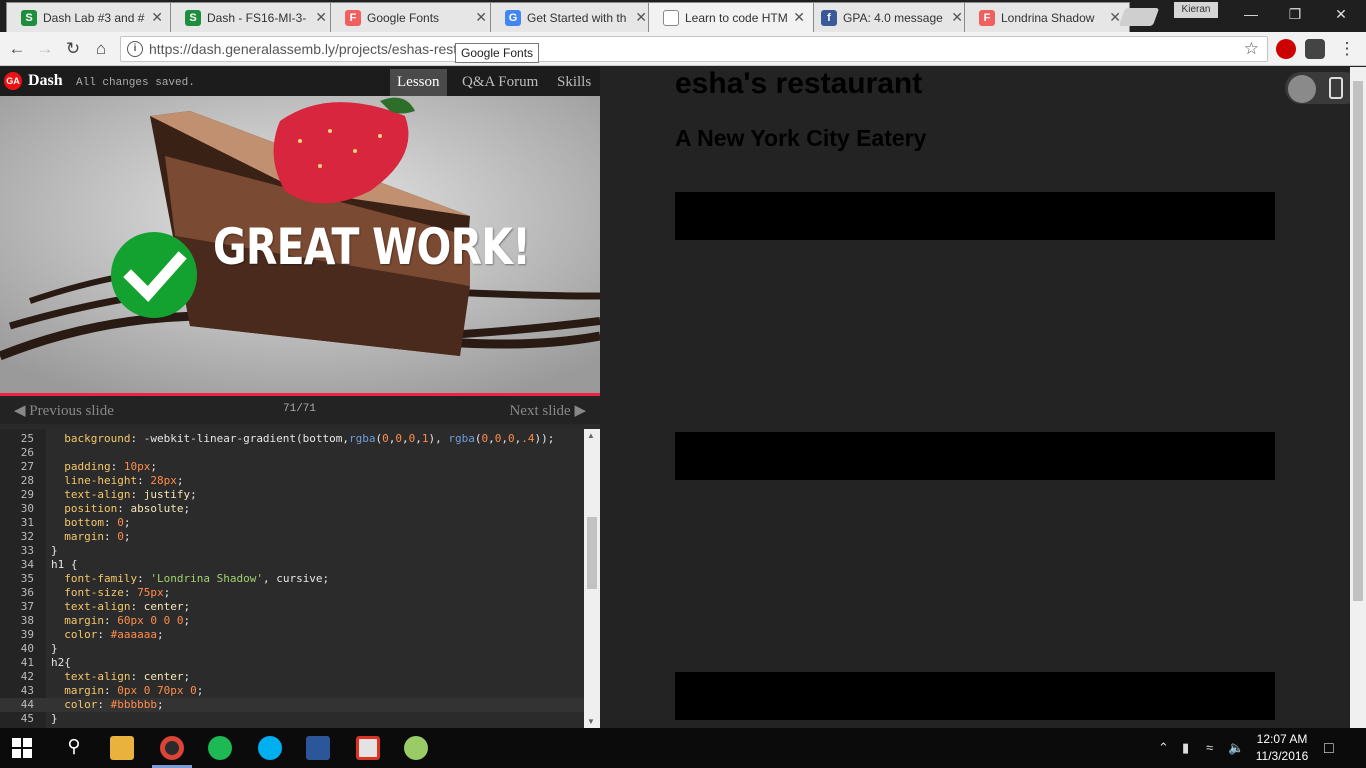 This screenshot has width=1366, height=768. I want to click on bookmark-star-icon: ☆, so click(1251, 49).